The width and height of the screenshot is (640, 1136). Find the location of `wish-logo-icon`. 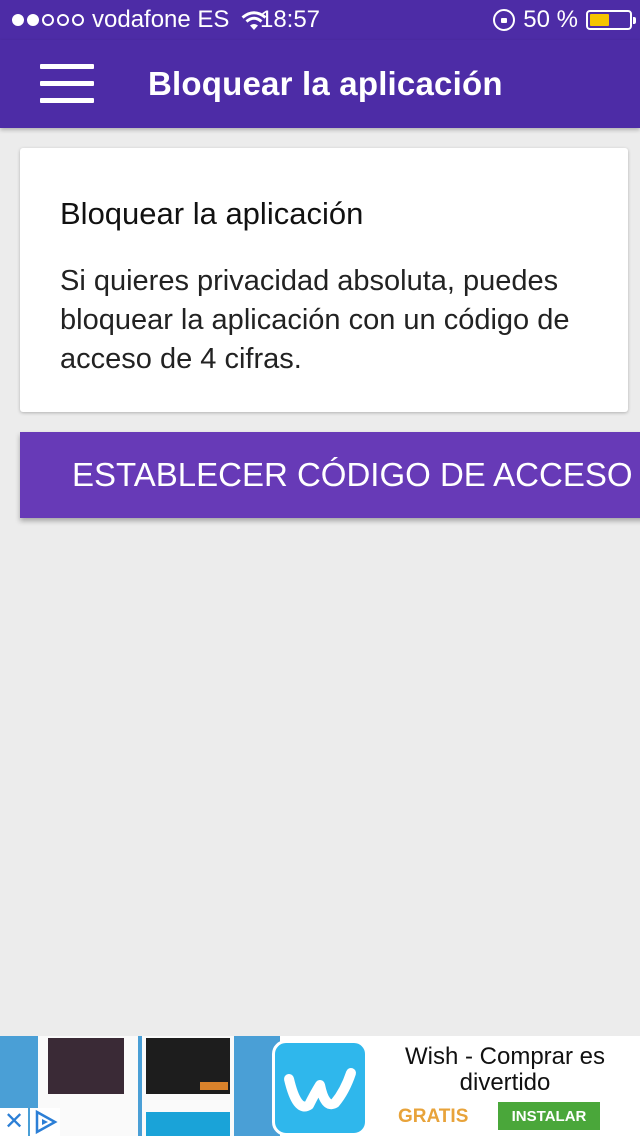

wish-logo-icon is located at coordinates (320, 1088).